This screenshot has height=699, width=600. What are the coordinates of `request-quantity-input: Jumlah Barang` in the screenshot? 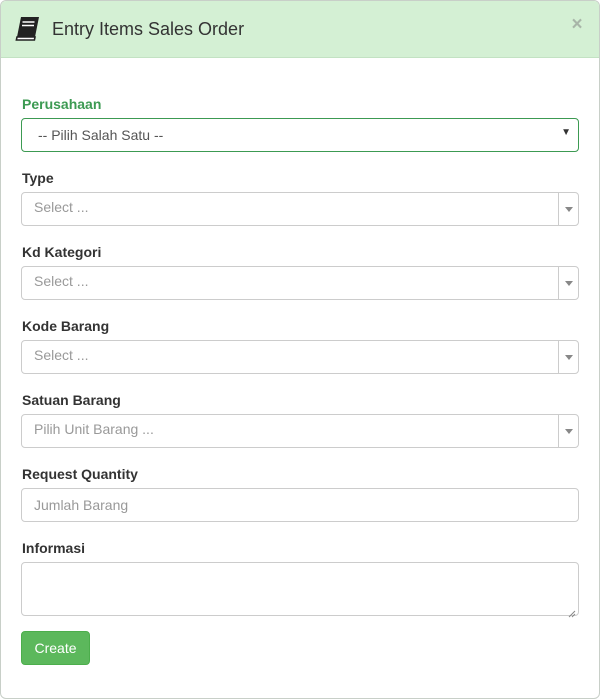 It's located at (300, 505).